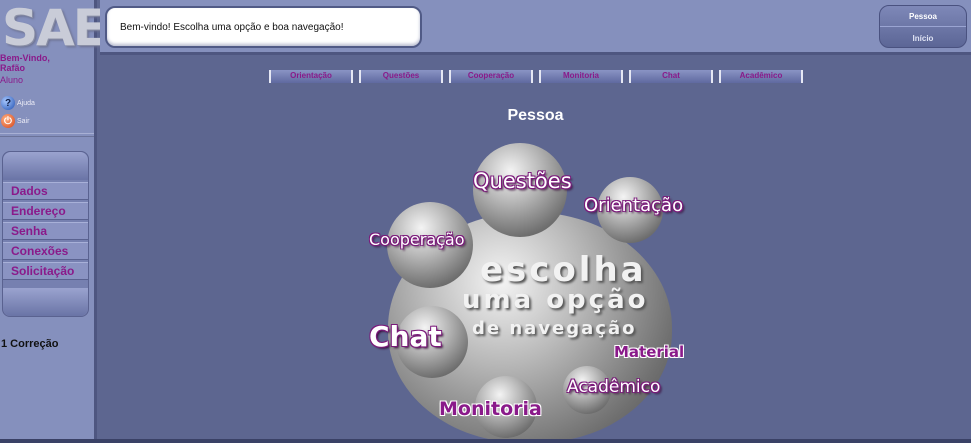 Image resolution: width=971 pixels, height=443 pixels. I want to click on center-text-line3: de navegação, so click(554, 328).